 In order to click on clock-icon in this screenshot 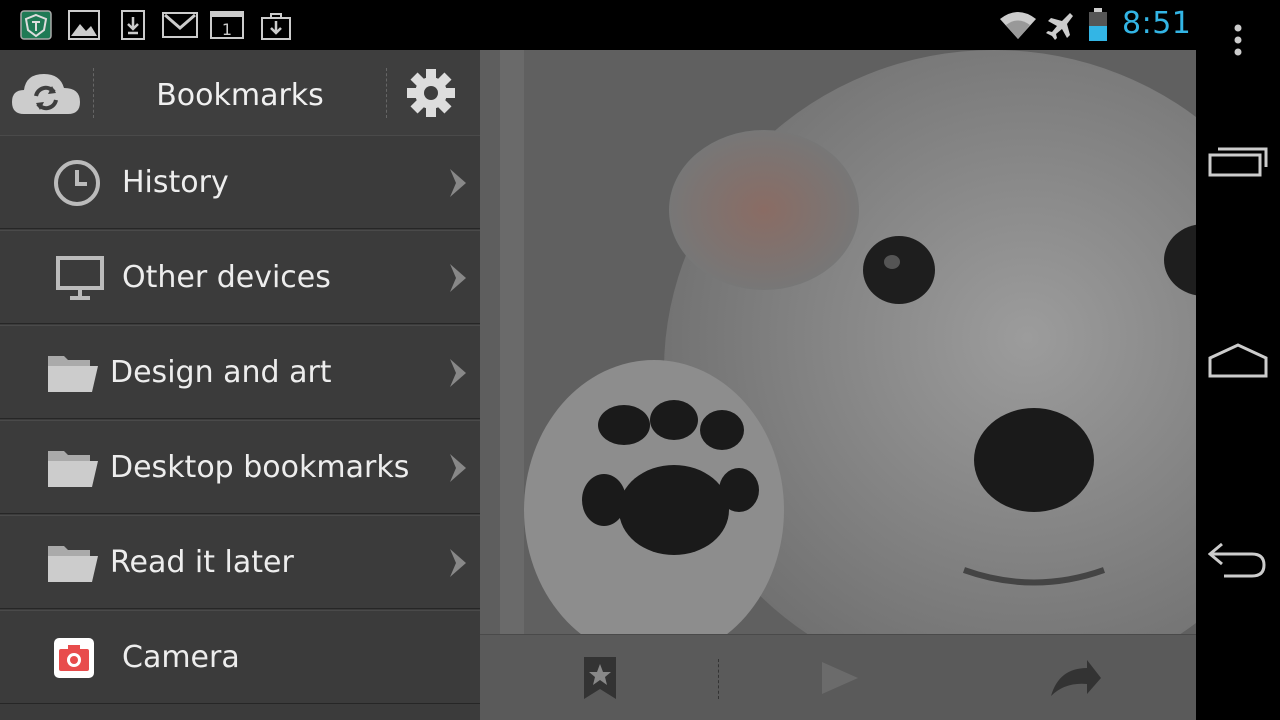, I will do `click(77, 183)`.